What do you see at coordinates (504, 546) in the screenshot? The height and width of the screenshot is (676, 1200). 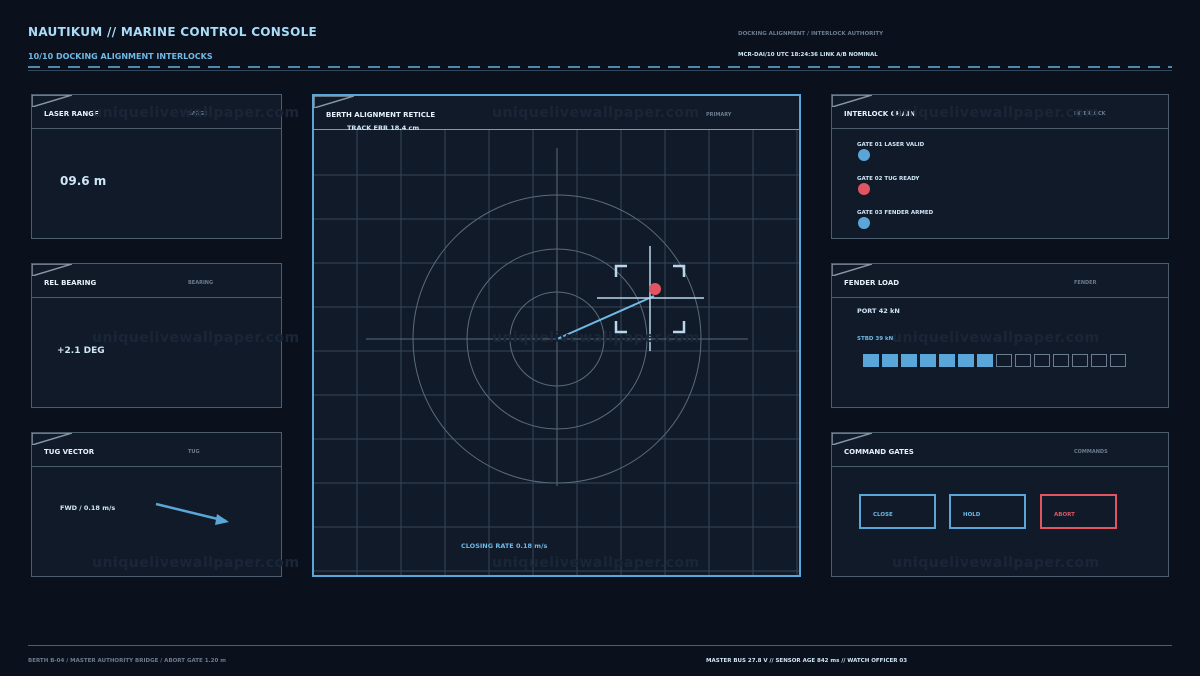 I see `closing-rate-readout: CLOSING RATE 0.18 m/s` at bounding box center [504, 546].